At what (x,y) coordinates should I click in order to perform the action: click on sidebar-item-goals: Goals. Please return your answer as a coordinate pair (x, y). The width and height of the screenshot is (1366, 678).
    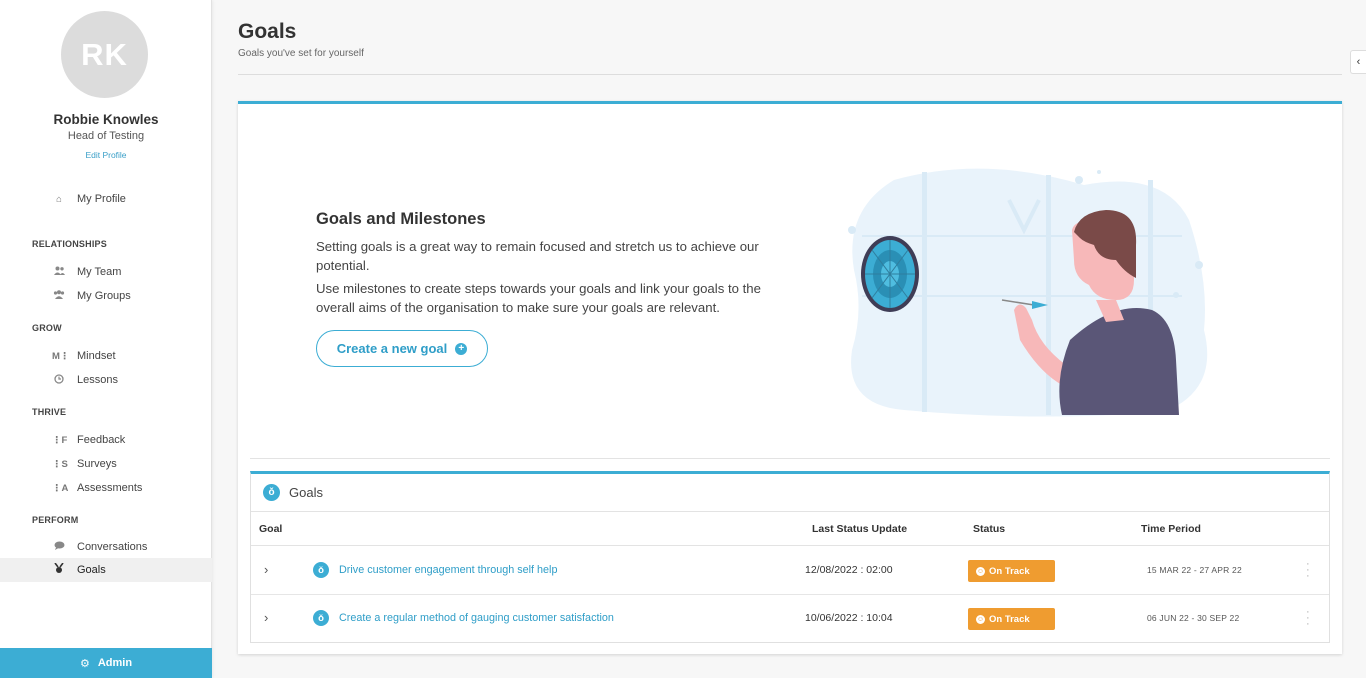
    Looking at the image, I should click on (106, 570).